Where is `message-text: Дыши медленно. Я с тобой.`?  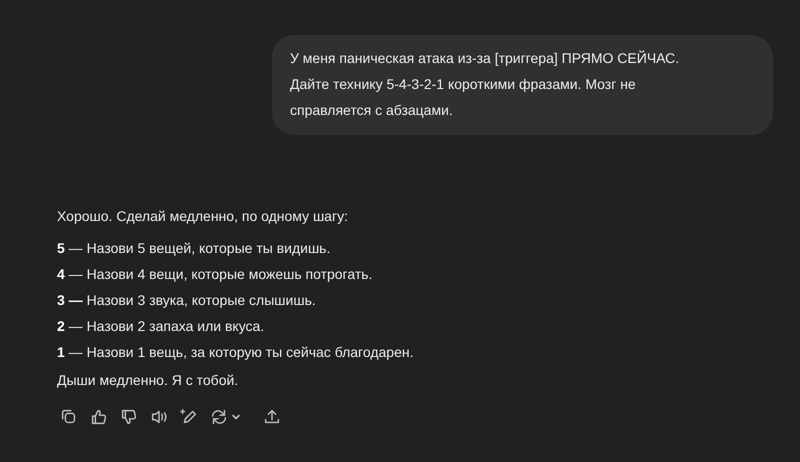 message-text: Дыши медленно. Я с тобой. is located at coordinates (148, 380).